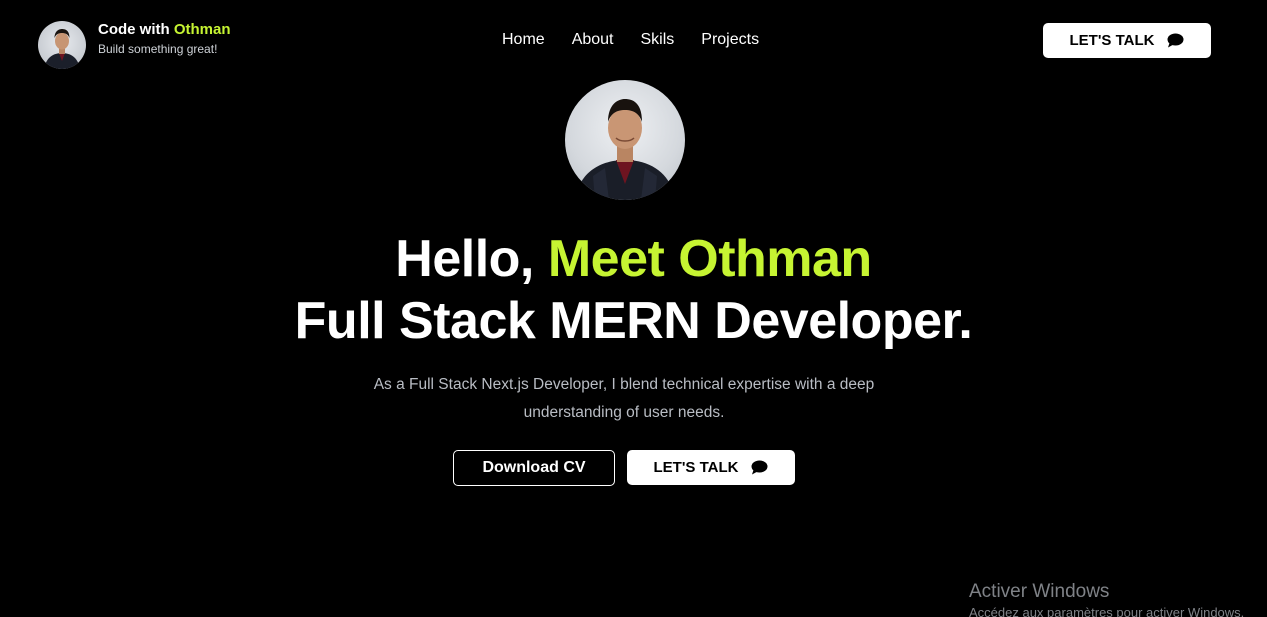  What do you see at coordinates (630, 40) in the screenshot?
I see `main-nav: Home About Skils Projects` at bounding box center [630, 40].